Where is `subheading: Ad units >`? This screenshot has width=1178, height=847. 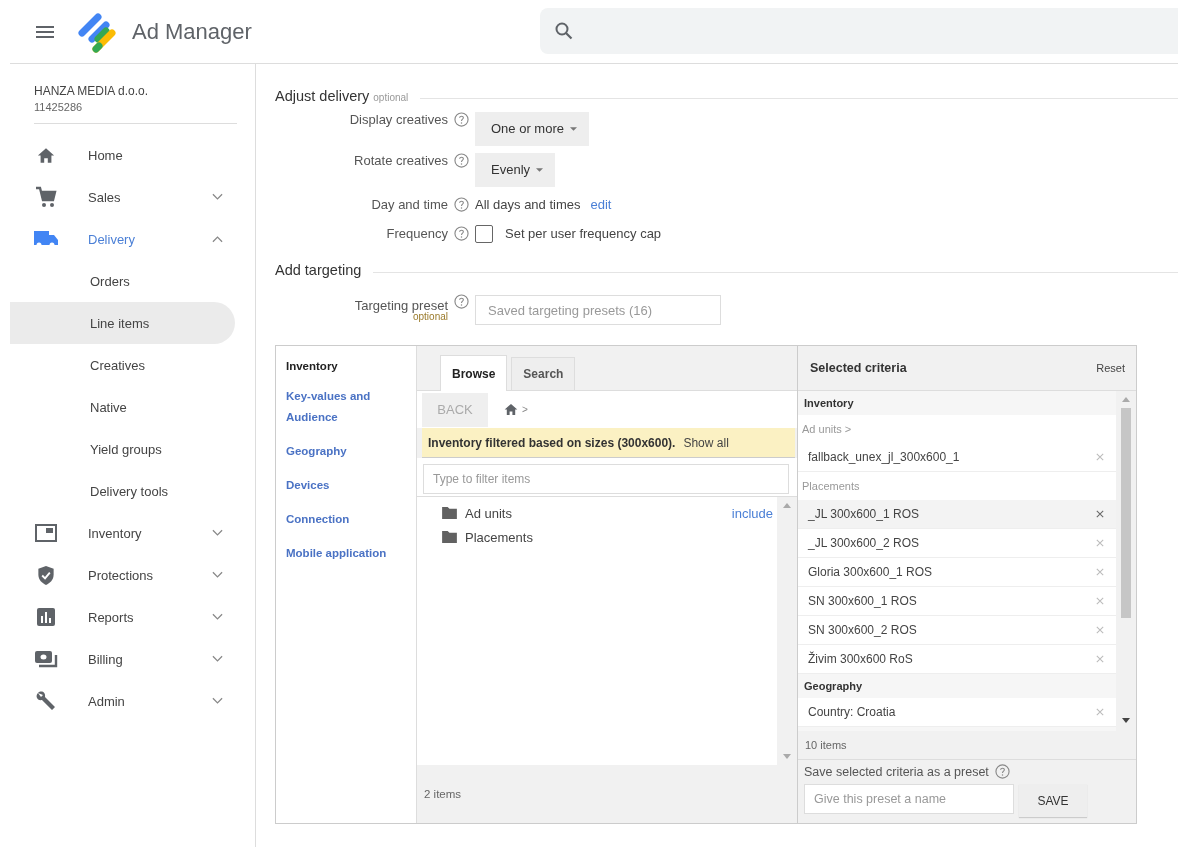
subheading: Ad units > is located at coordinates (957, 429).